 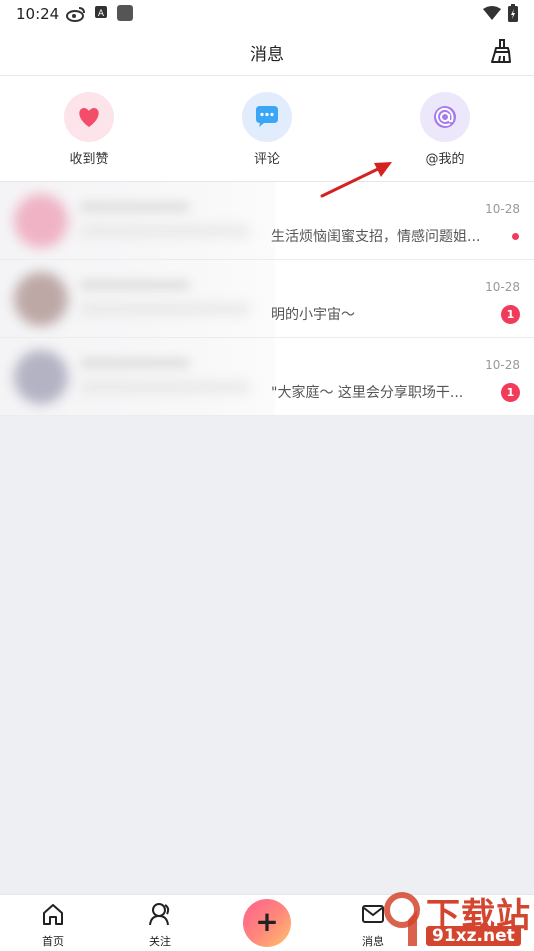 I want to click on nav-home: 首页, so click(x=53, y=925).